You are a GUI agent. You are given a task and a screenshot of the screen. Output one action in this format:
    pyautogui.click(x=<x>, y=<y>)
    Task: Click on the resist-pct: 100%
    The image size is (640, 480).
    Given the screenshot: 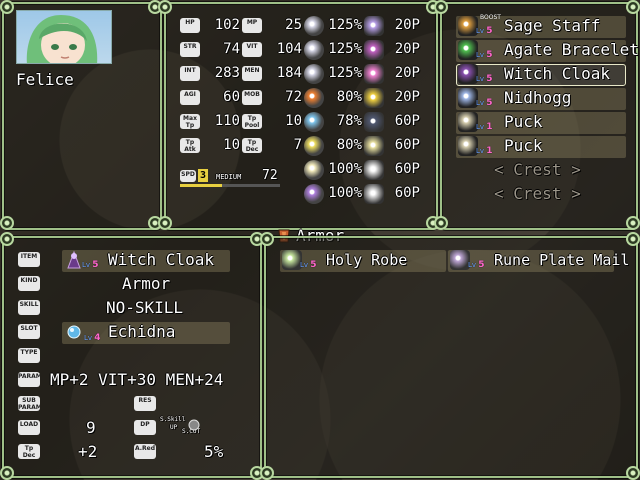 What is the action you would take?
    pyautogui.click(x=345, y=193)
    